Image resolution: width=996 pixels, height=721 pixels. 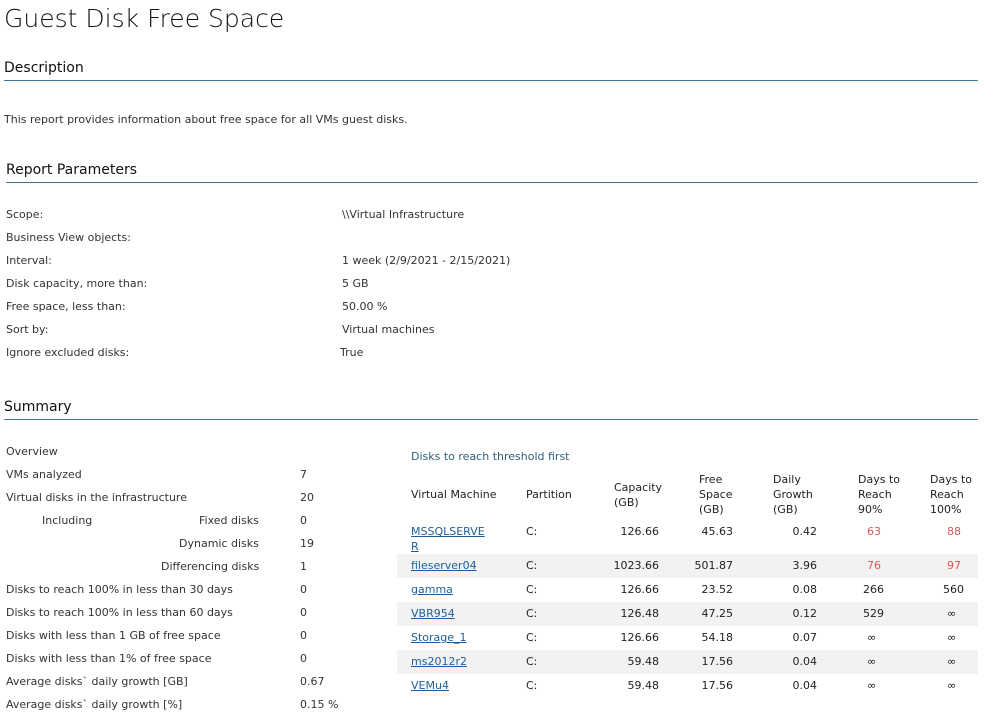 I want to click on table-row: Storage_1 C: 126.66 54.18 0.07 ∞ ∞, so click(x=687, y=638).